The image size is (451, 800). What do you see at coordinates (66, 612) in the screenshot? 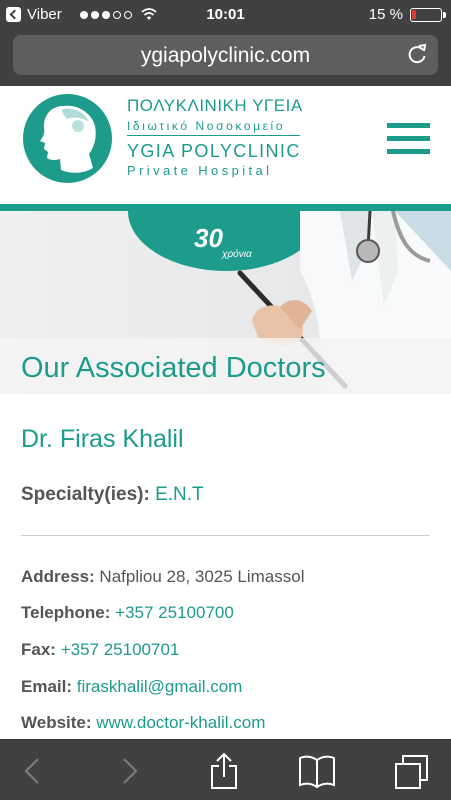
I see `telephone-label: Telephone:` at bounding box center [66, 612].